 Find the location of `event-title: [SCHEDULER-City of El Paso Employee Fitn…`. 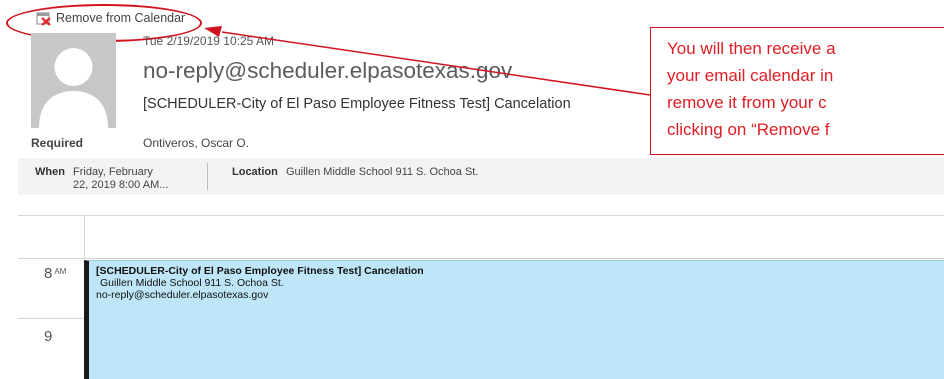

event-title: [SCHEDULER-City of El Paso Employee Fitn… is located at coordinates (260, 271).